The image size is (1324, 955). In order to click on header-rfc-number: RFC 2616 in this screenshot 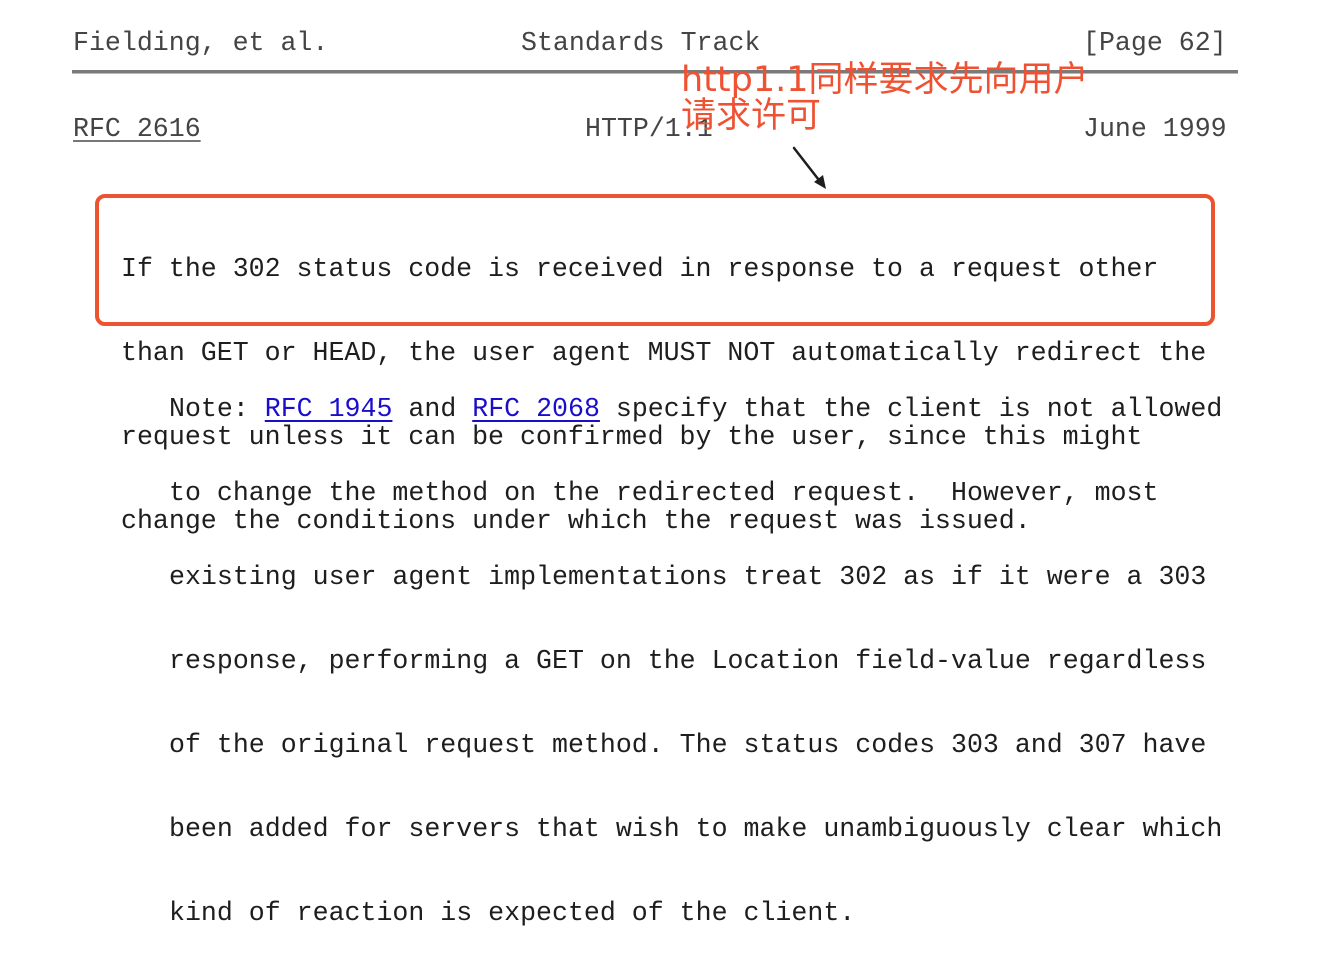, I will do `click(137, 129)`.